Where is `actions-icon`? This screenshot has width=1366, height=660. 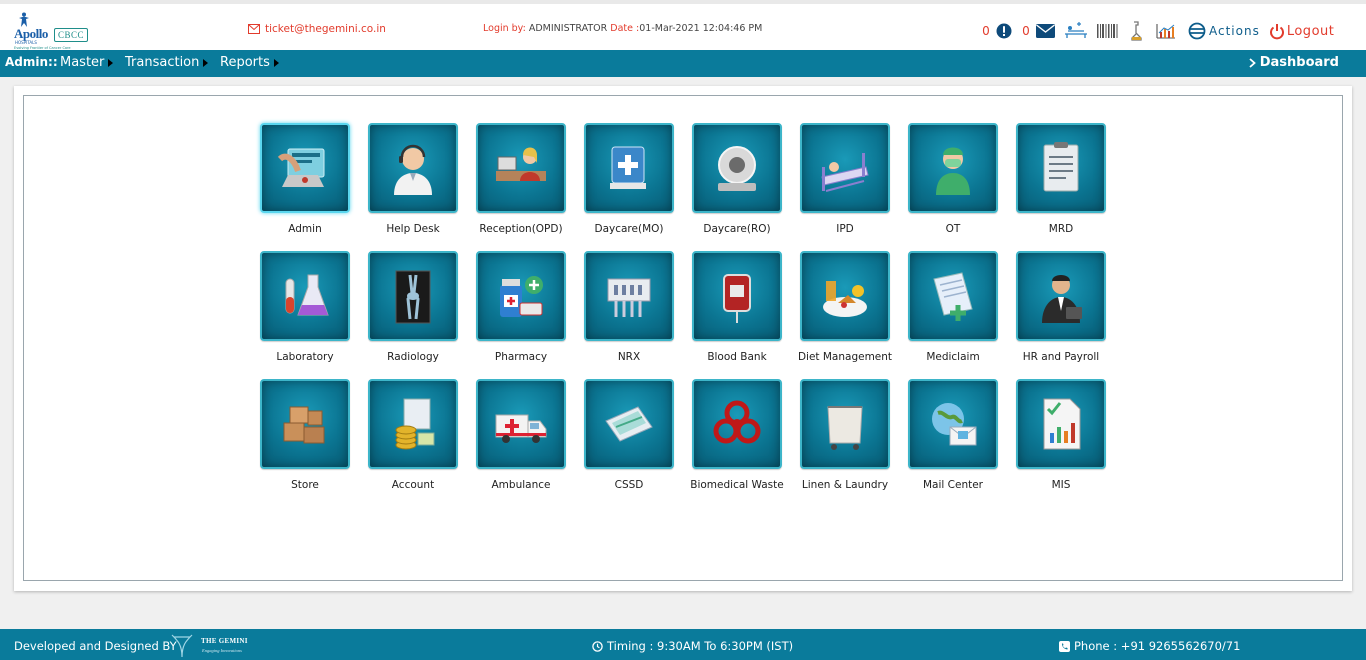
actions-icon is located at coordinates (1197, 31).